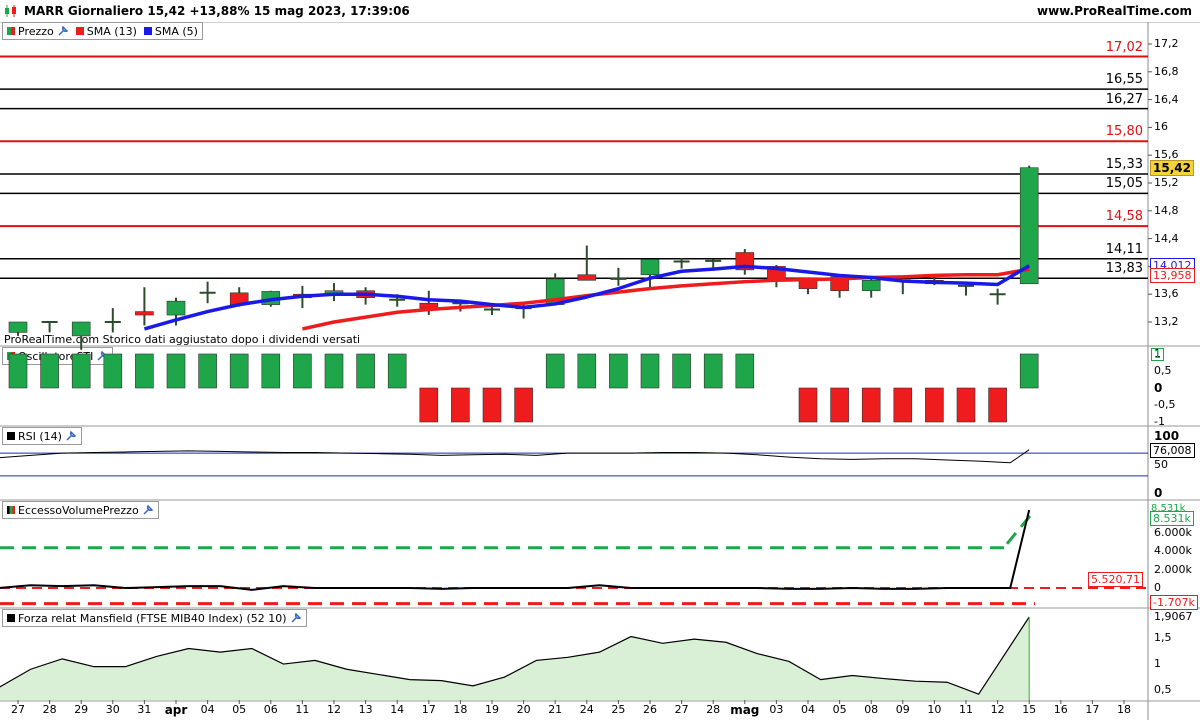 The height and width of the screenshot is (720, 1200). I want to click on mansfield-area, so click(515, 658).